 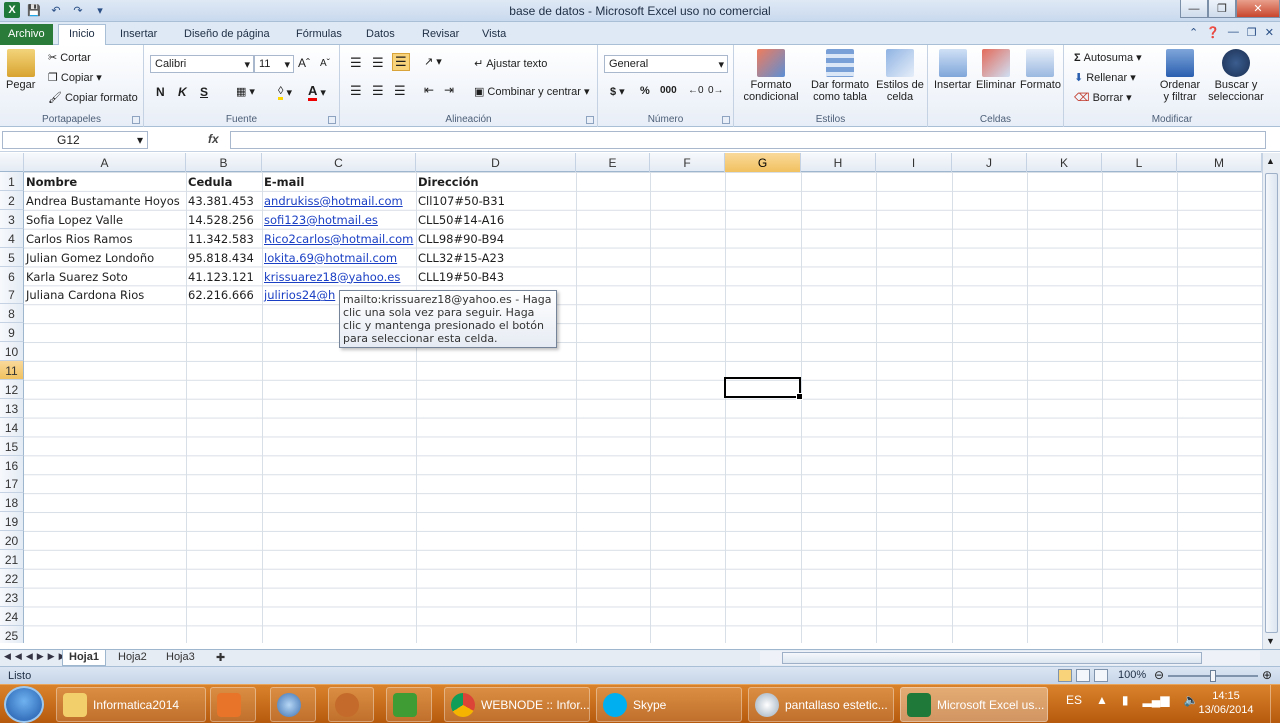 I want to click on insert-cells-button: Insertar, so click(x=952, y=70).